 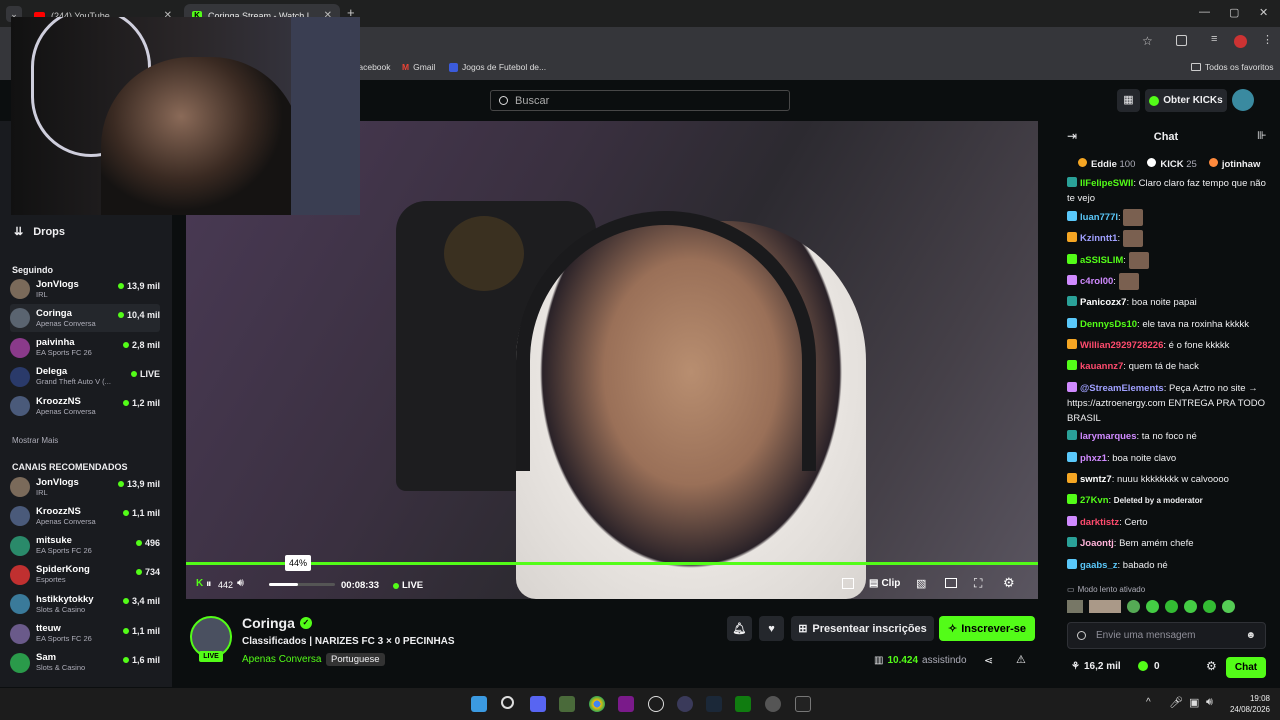 I want to click on sound-icon: 🔊︎, so click(x=1209, y=702).